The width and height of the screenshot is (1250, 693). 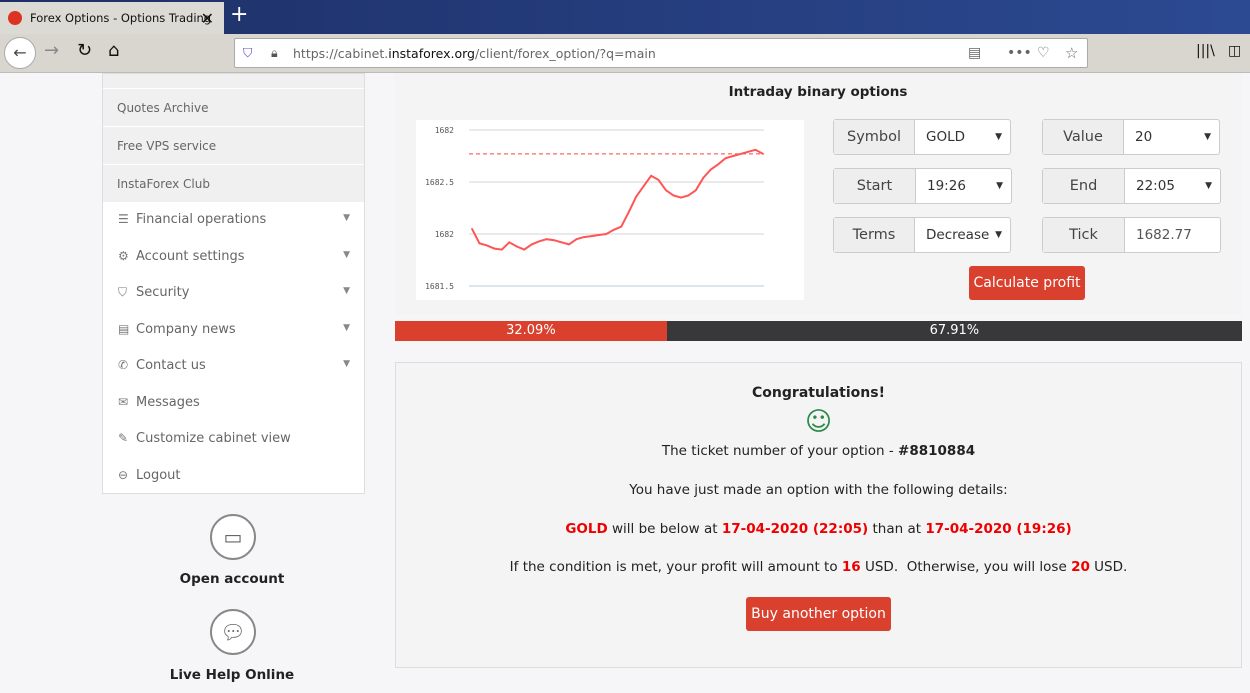 I want to click on sidebar-item-label: InstaForex Club, so click(x=163, y=184).